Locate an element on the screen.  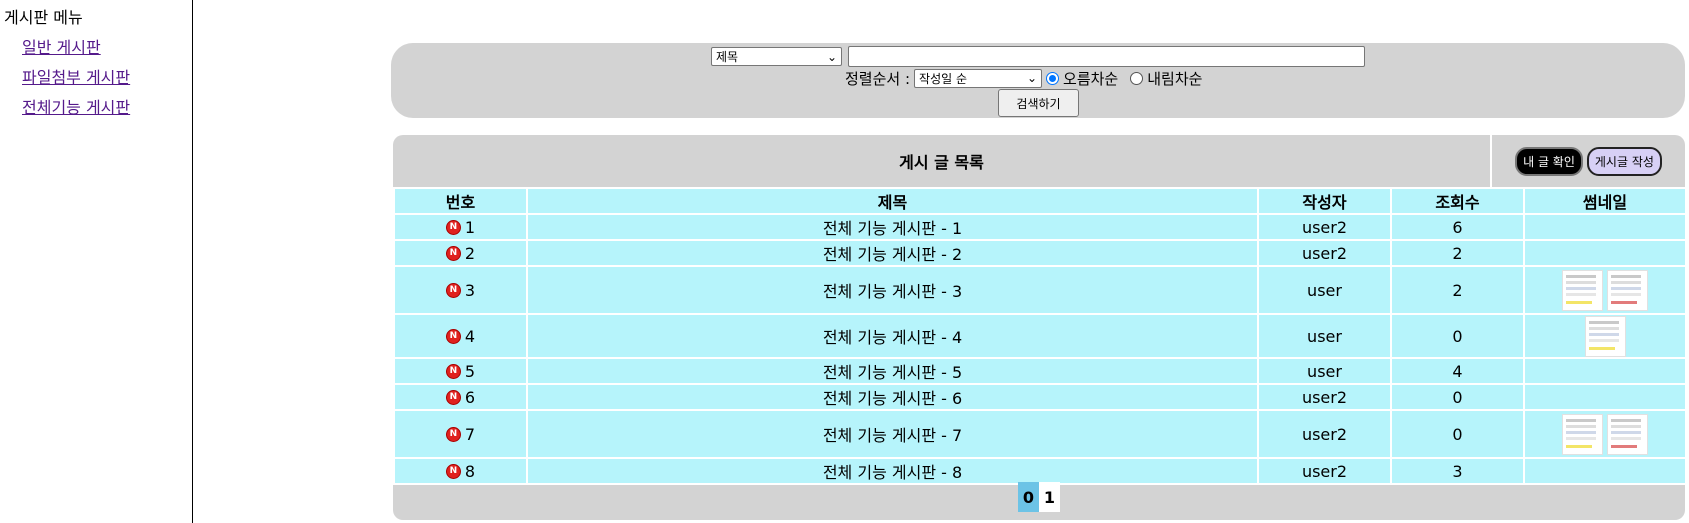
sidebar: 게시판 메뉴 일반 게시판 파일첨부 게시판 전체기능 게시판 is located at coordinates (96, 261).